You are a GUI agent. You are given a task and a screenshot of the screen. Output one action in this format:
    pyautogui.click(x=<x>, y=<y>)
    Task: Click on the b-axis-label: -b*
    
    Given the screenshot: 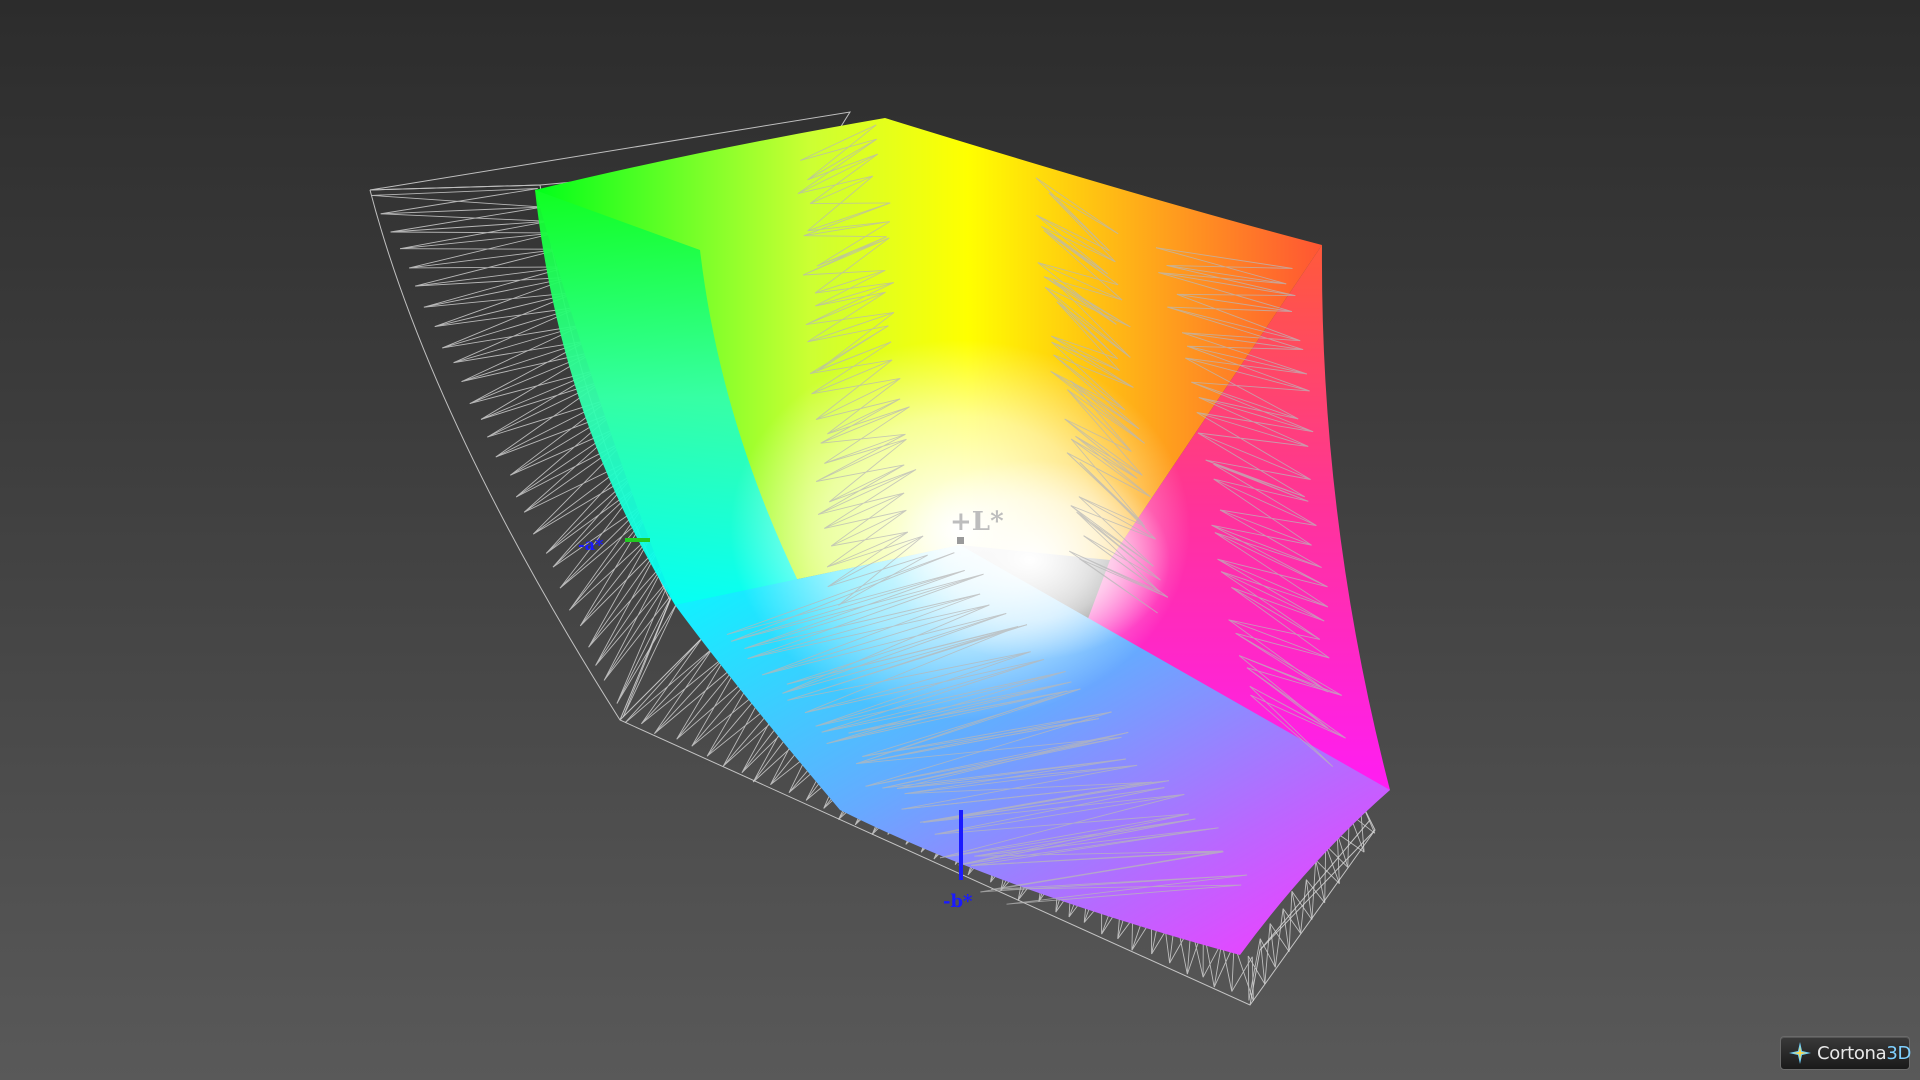 What is the action you would take?
    pyautogui.click(x=958, y=901)
    